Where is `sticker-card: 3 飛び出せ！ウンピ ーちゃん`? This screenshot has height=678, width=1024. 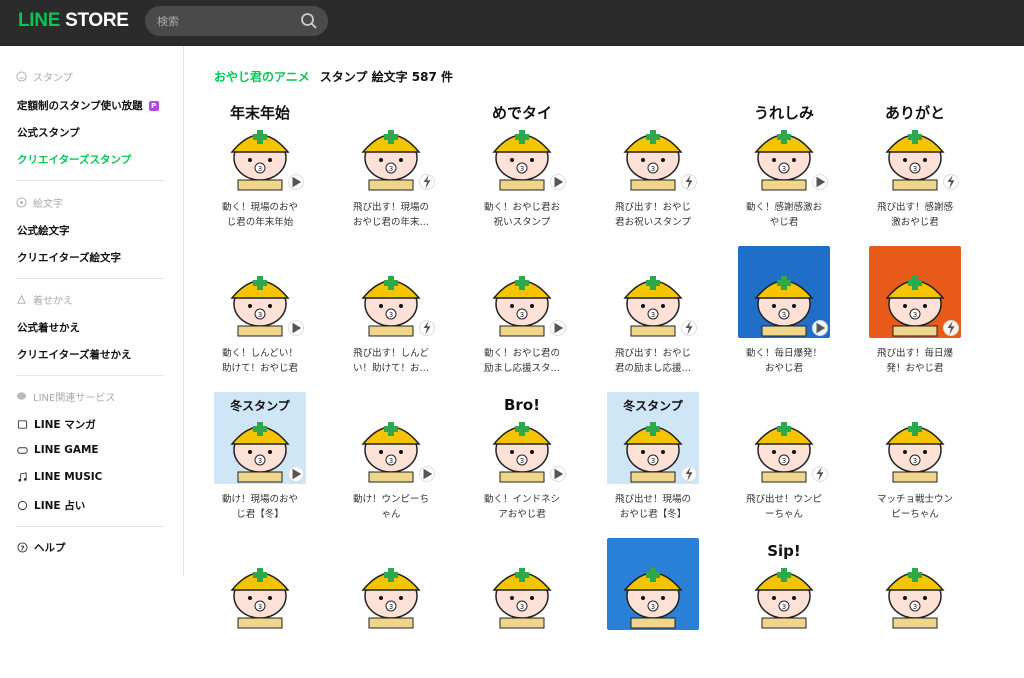
sticker-card: 3 飛び出せ！ウンピ ーちゃん is located at coordinates (784, 462).